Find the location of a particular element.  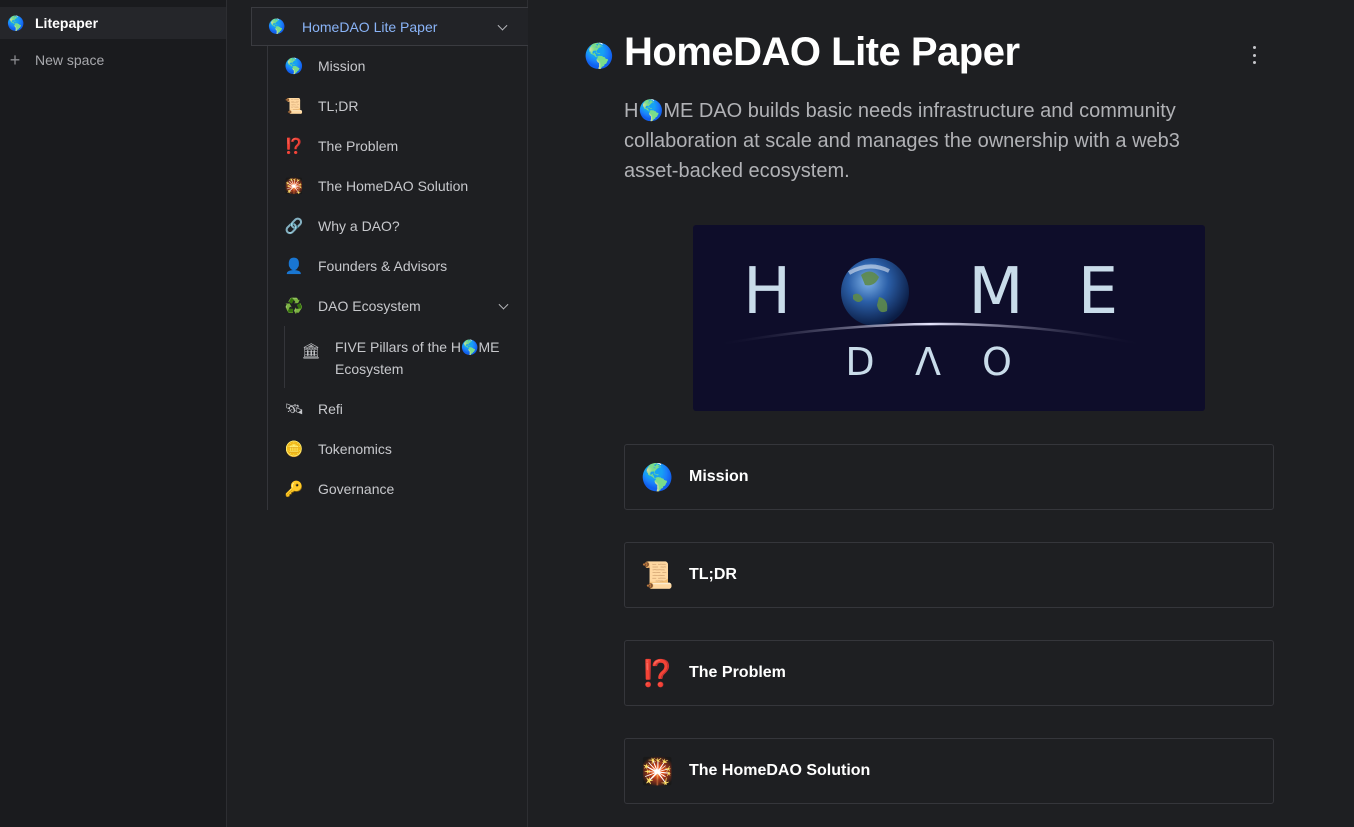

toc-item-label: Why a DAO? is located at coordinates (359, 226).